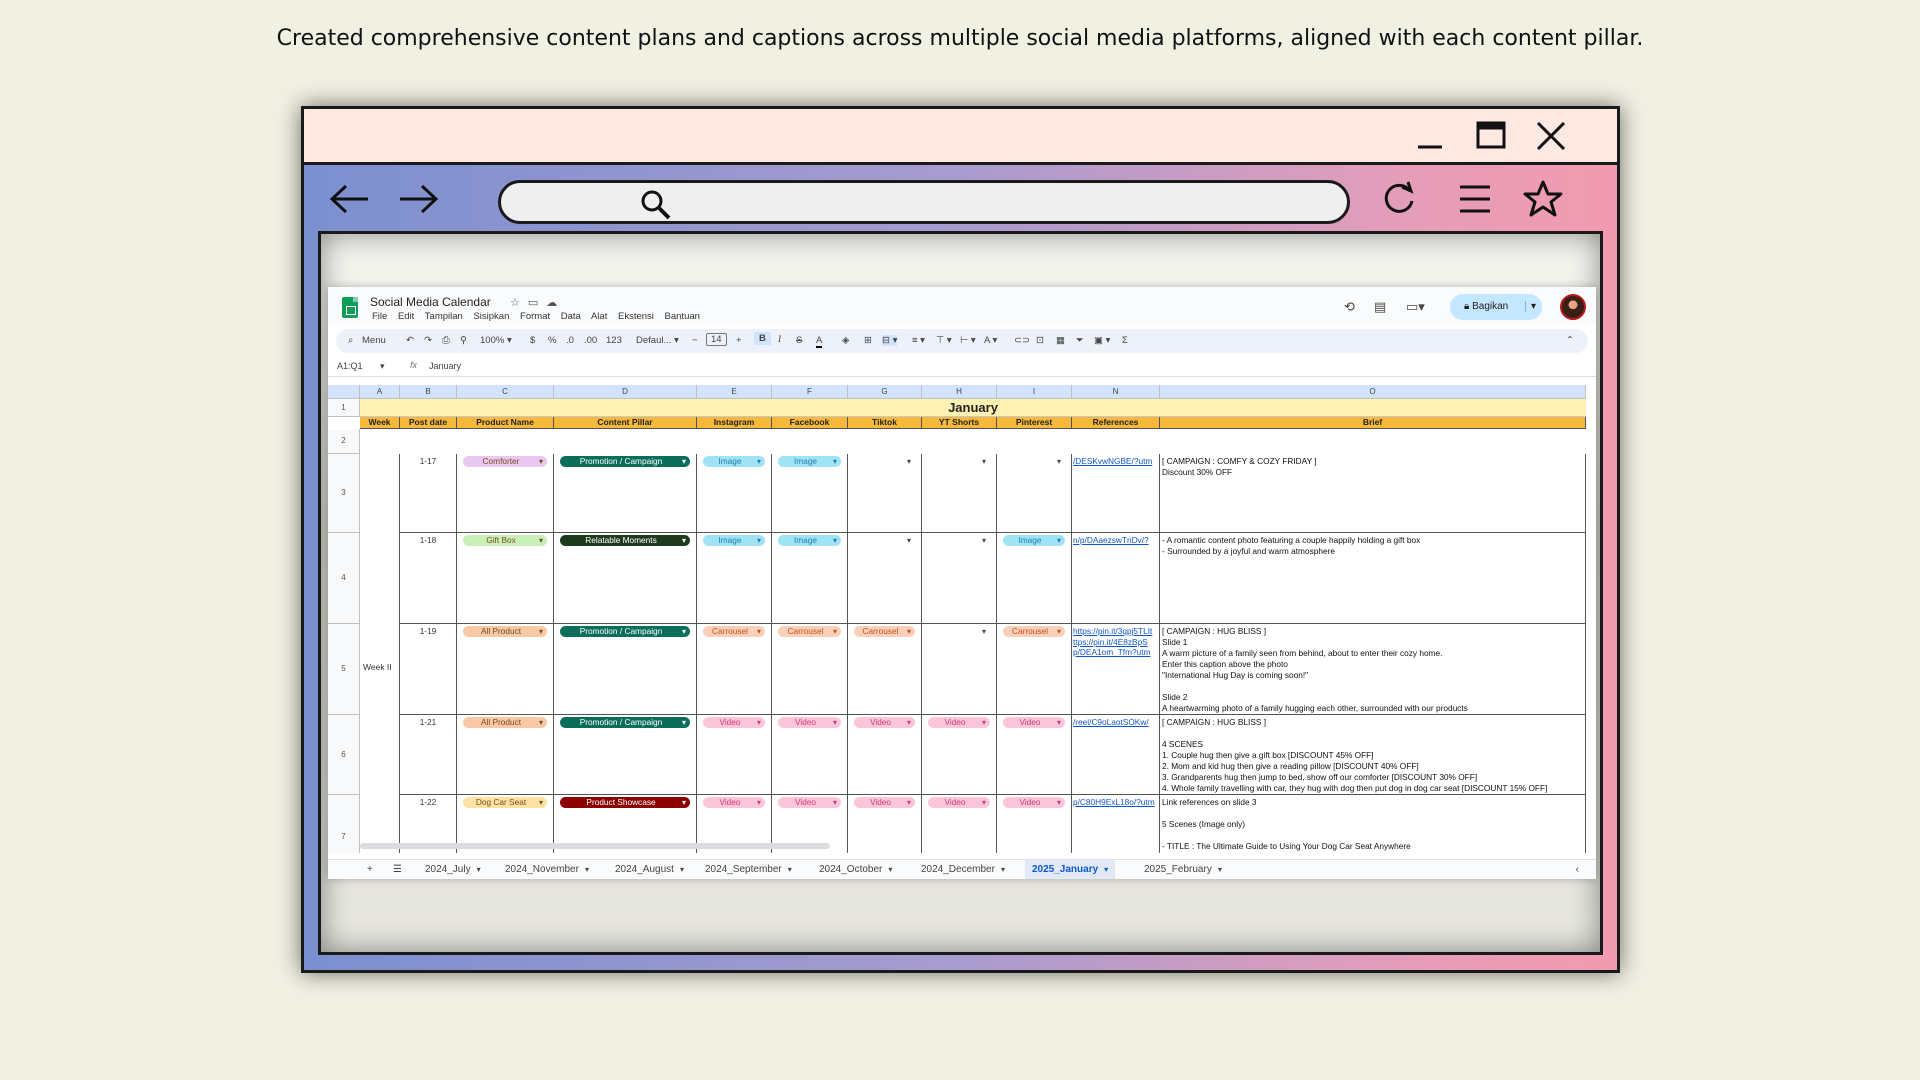  Describe the element at coordinates (428, 578) in the screenshot. I see `post-date-cell: 1-18` at that location.